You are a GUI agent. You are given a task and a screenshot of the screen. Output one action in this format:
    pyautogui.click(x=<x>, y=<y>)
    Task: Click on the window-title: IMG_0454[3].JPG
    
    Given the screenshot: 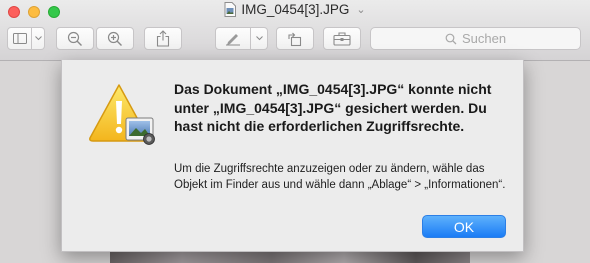 What is the action you would take?
    pyautogui.click(x=295, y=9)
    